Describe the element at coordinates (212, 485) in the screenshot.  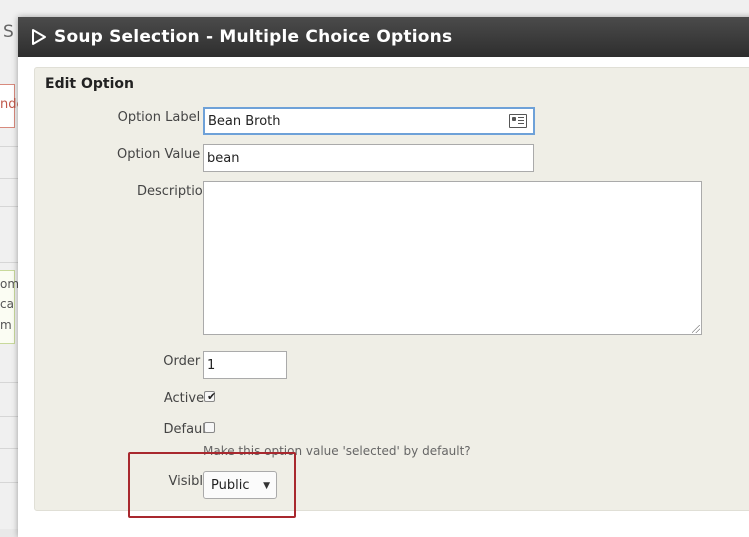
I see `highlight-annotation` at that location.